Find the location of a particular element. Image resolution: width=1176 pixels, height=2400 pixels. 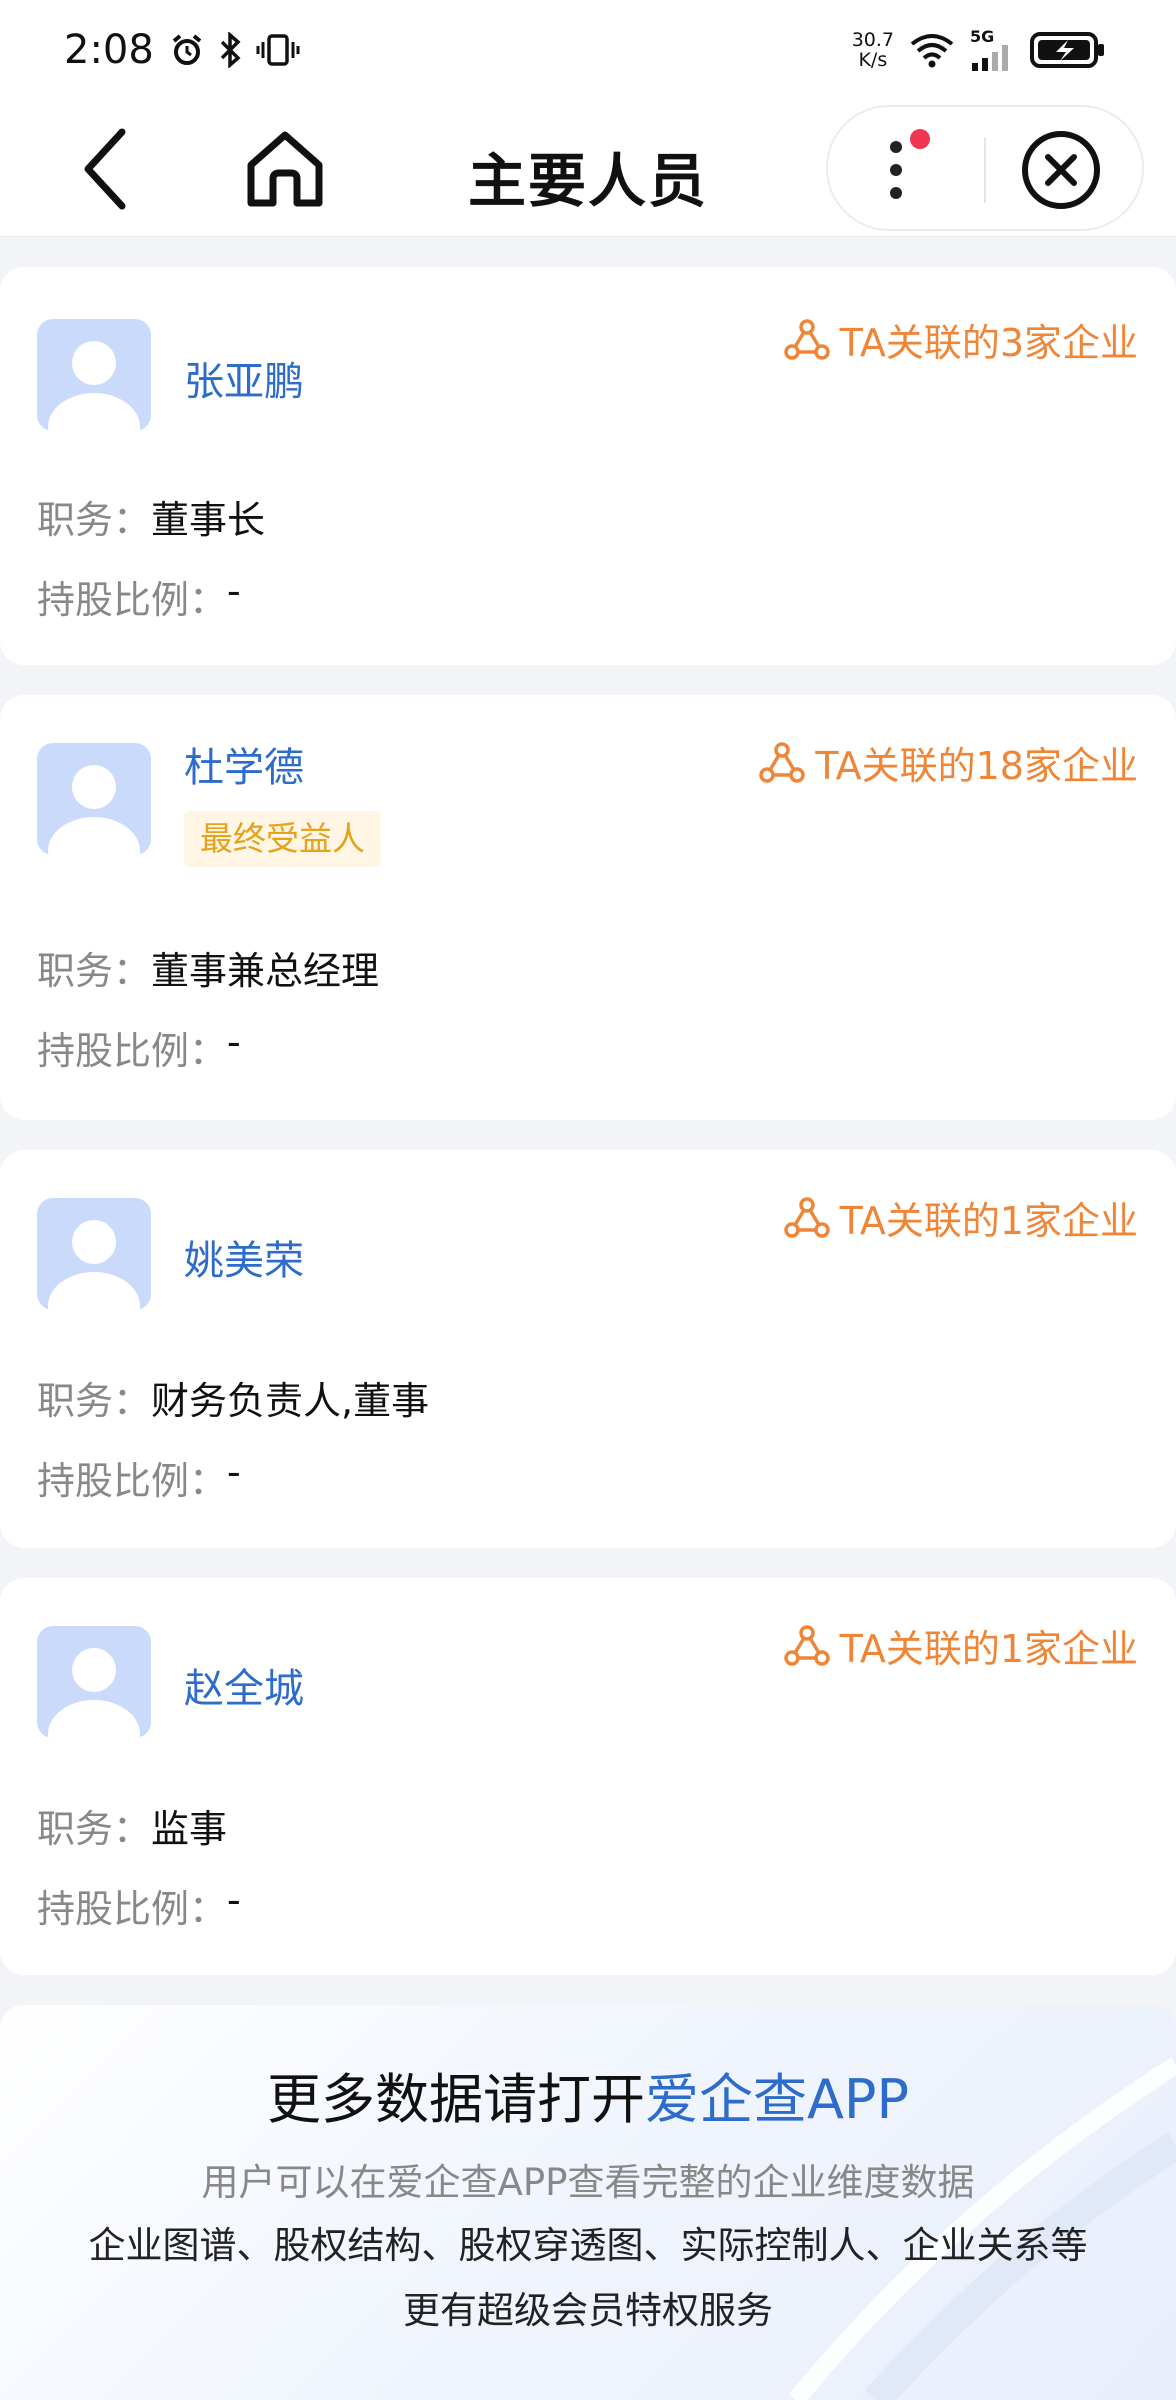

promo-title: 更多数据请打开爱企查APP is located at coordinates (588, 2094).